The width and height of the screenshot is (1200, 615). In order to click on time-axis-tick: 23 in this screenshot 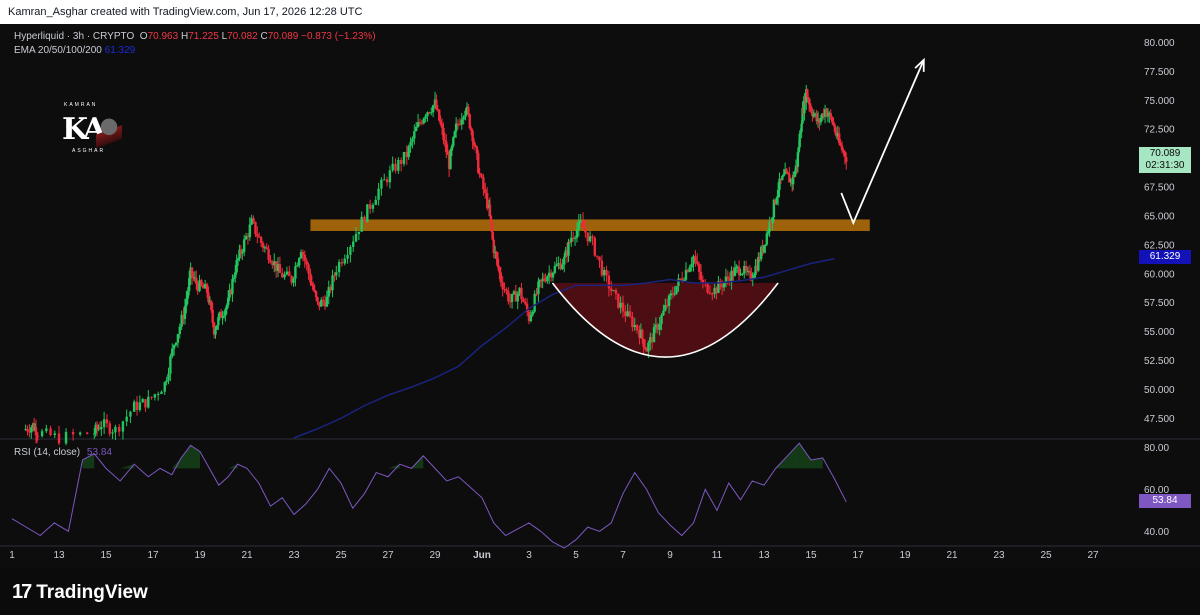, I will do `click(999, 555)`.